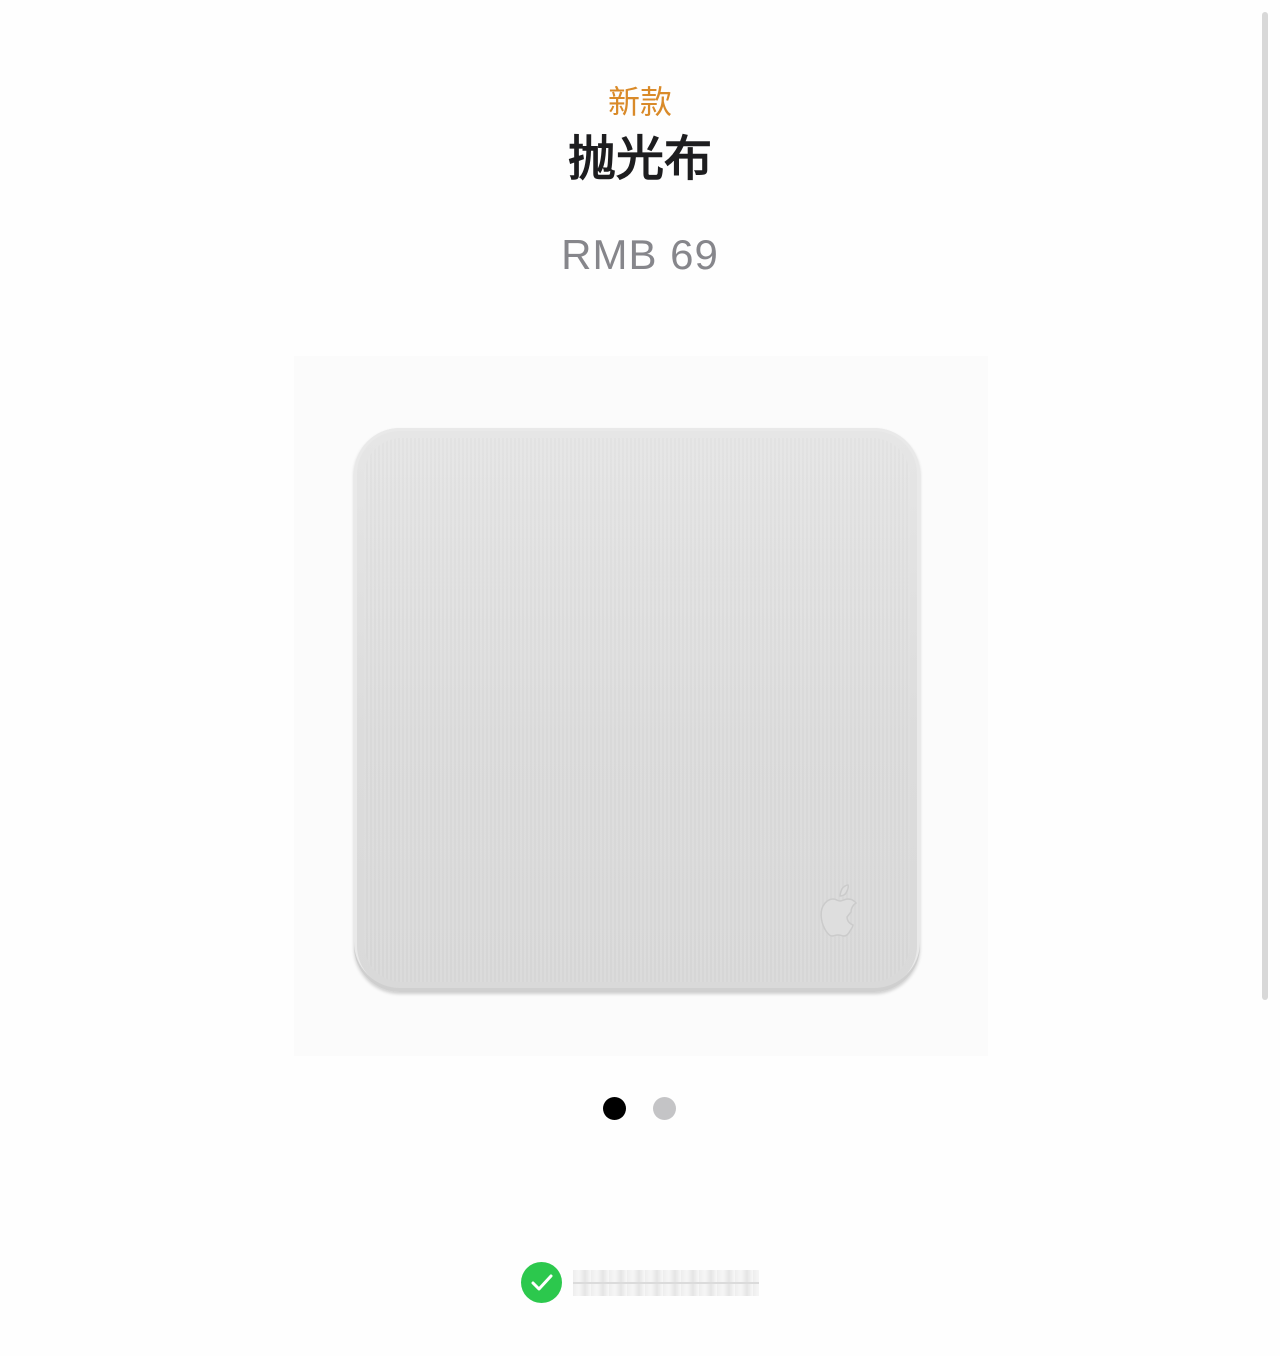  I want to click on new-badge: 新款, so click(639, 102).